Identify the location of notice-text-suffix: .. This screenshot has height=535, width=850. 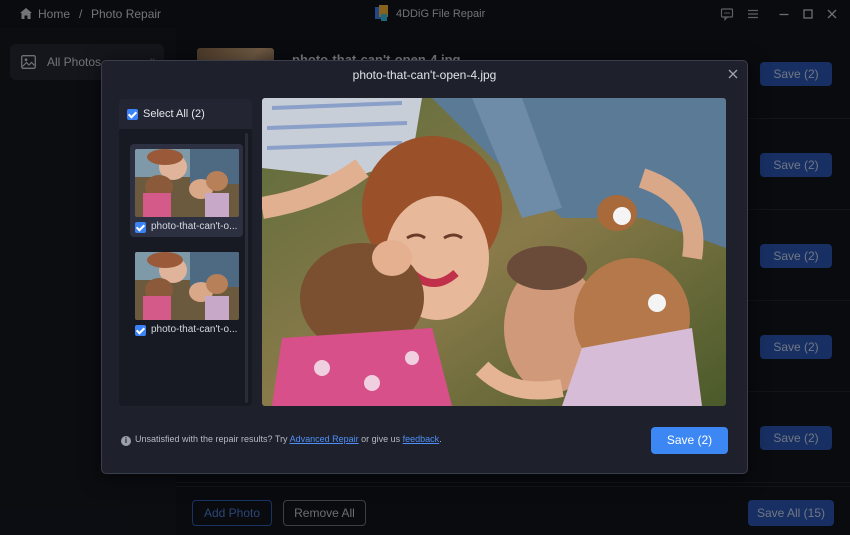
(440, 439).